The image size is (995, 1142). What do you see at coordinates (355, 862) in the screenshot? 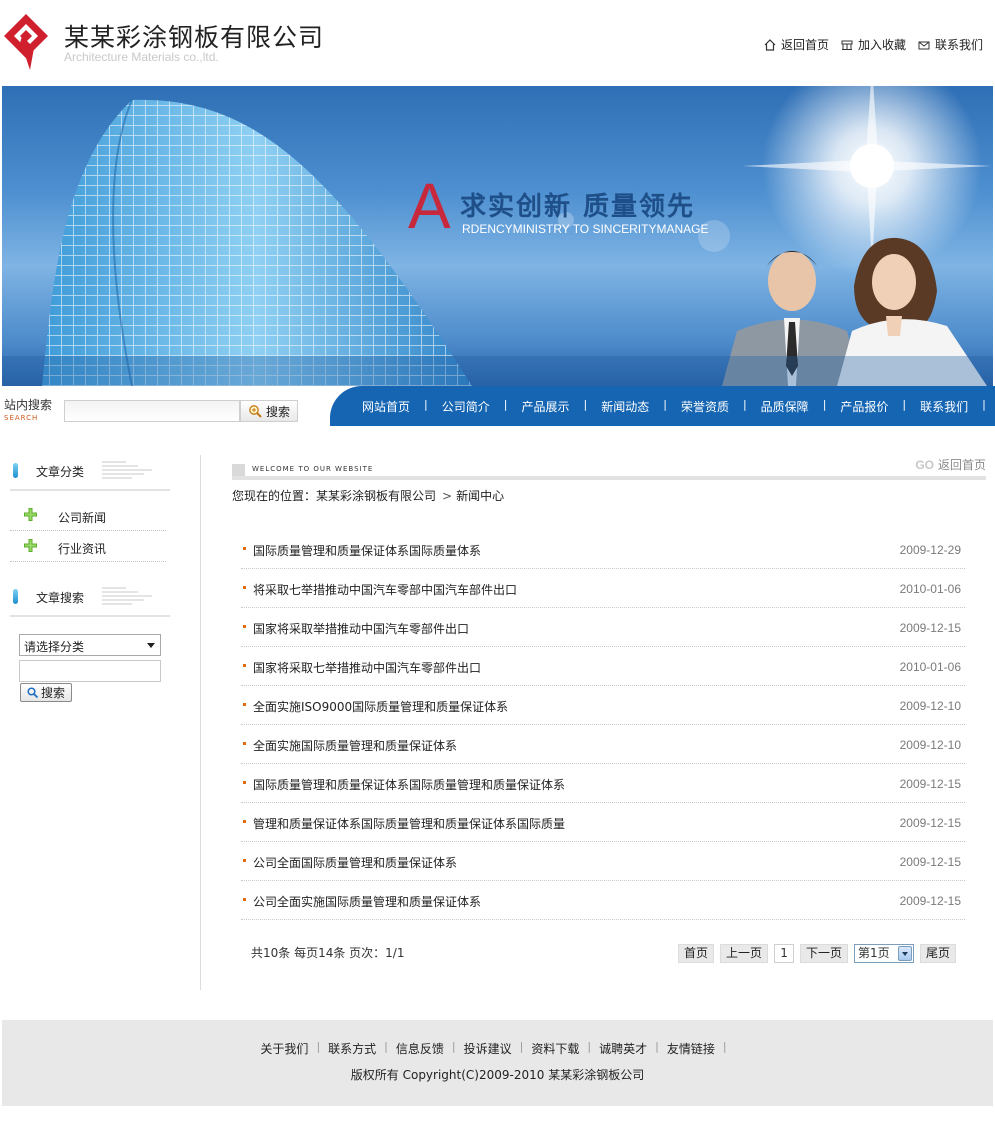
I see `news-title: 公司全面国际质量管理和质量保证体系` at bounding box center [355, 862].